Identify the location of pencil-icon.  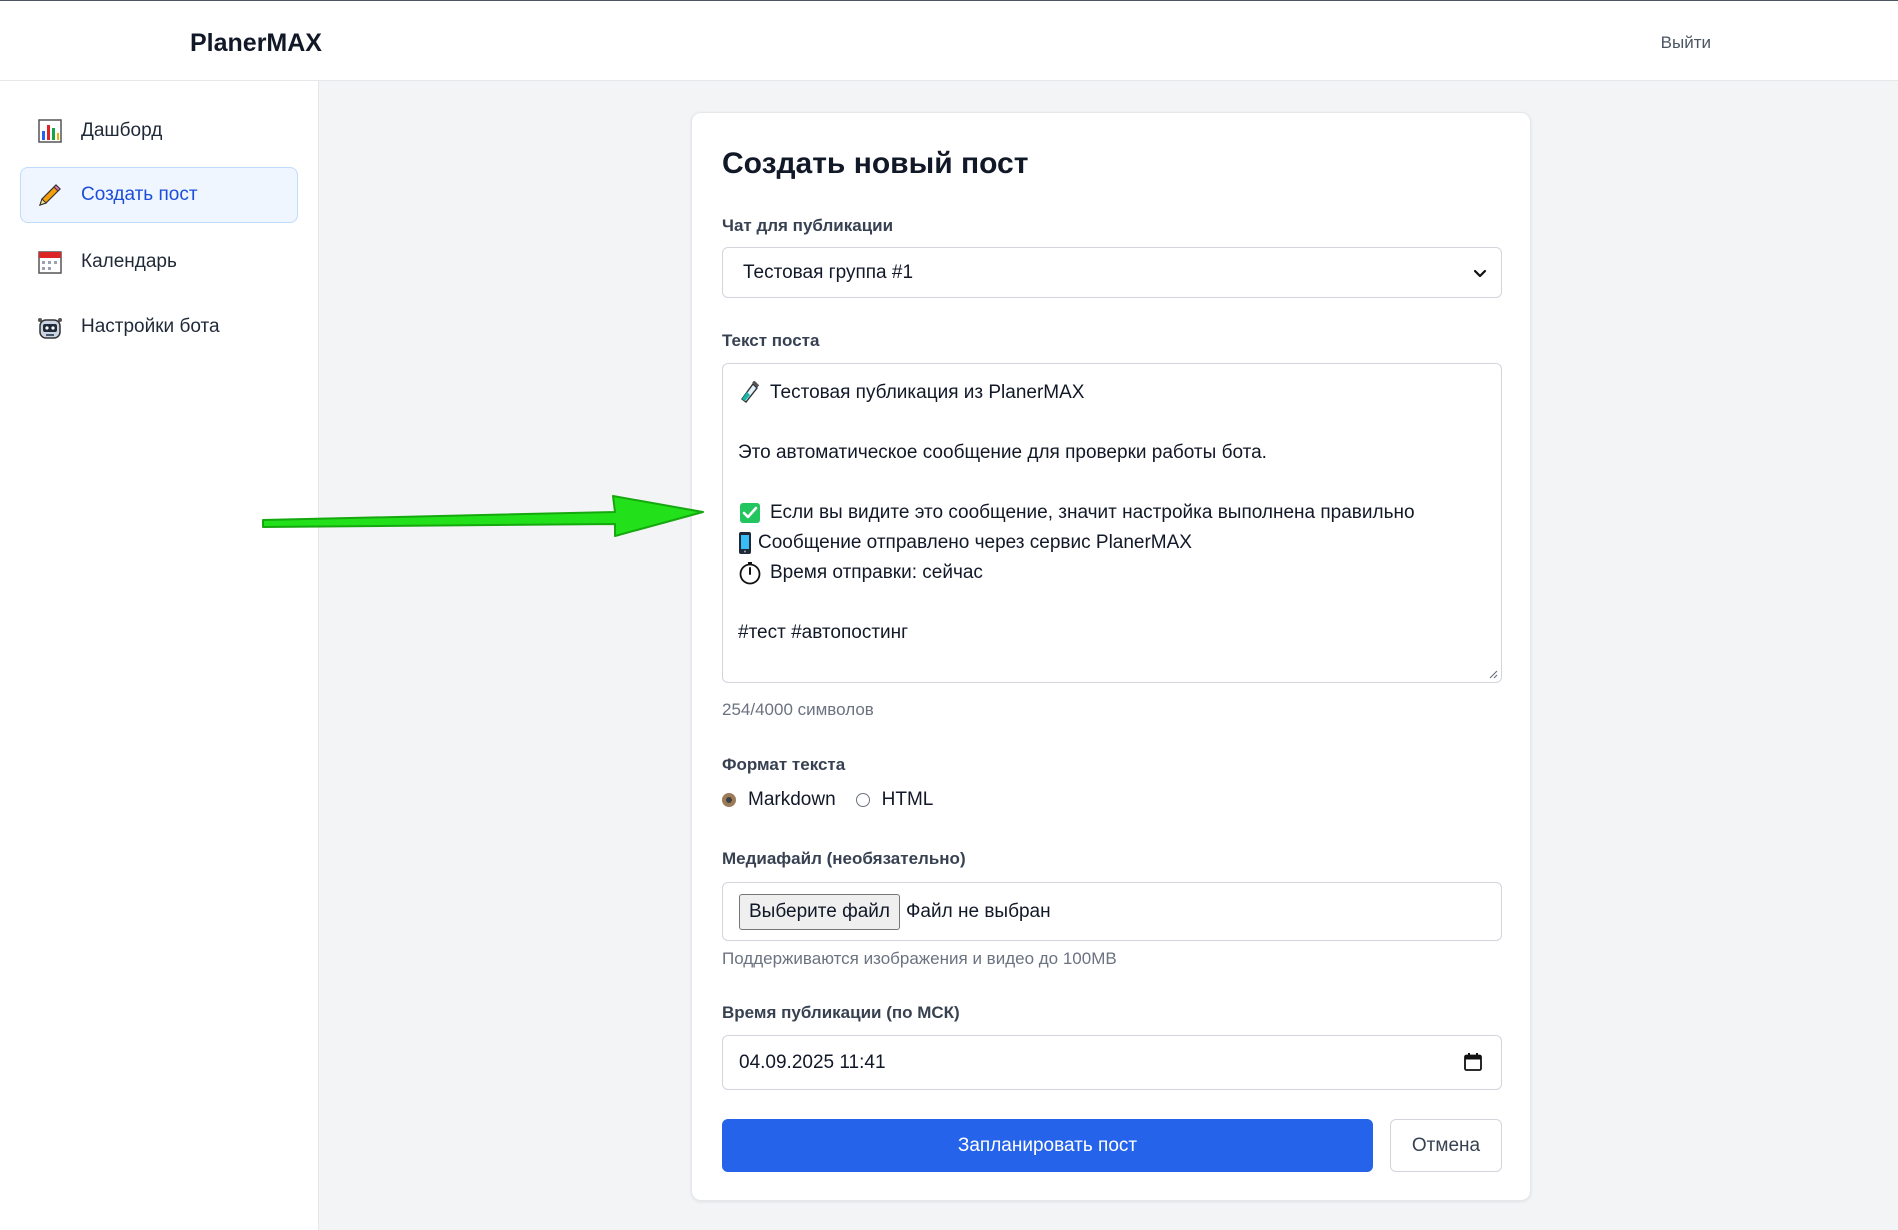
(50, 195).